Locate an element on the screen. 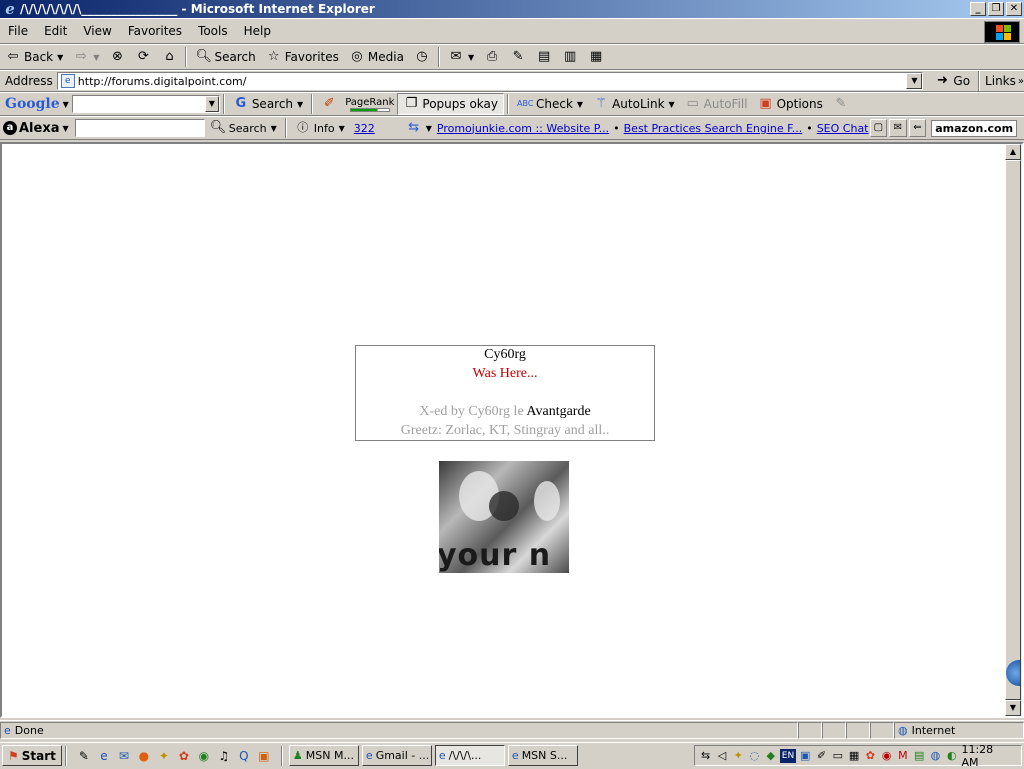 The height and width of the screenshot is (769, 1024). vertical-scrollbar: ▲ ▼ is located at coordinates (1013, 430).